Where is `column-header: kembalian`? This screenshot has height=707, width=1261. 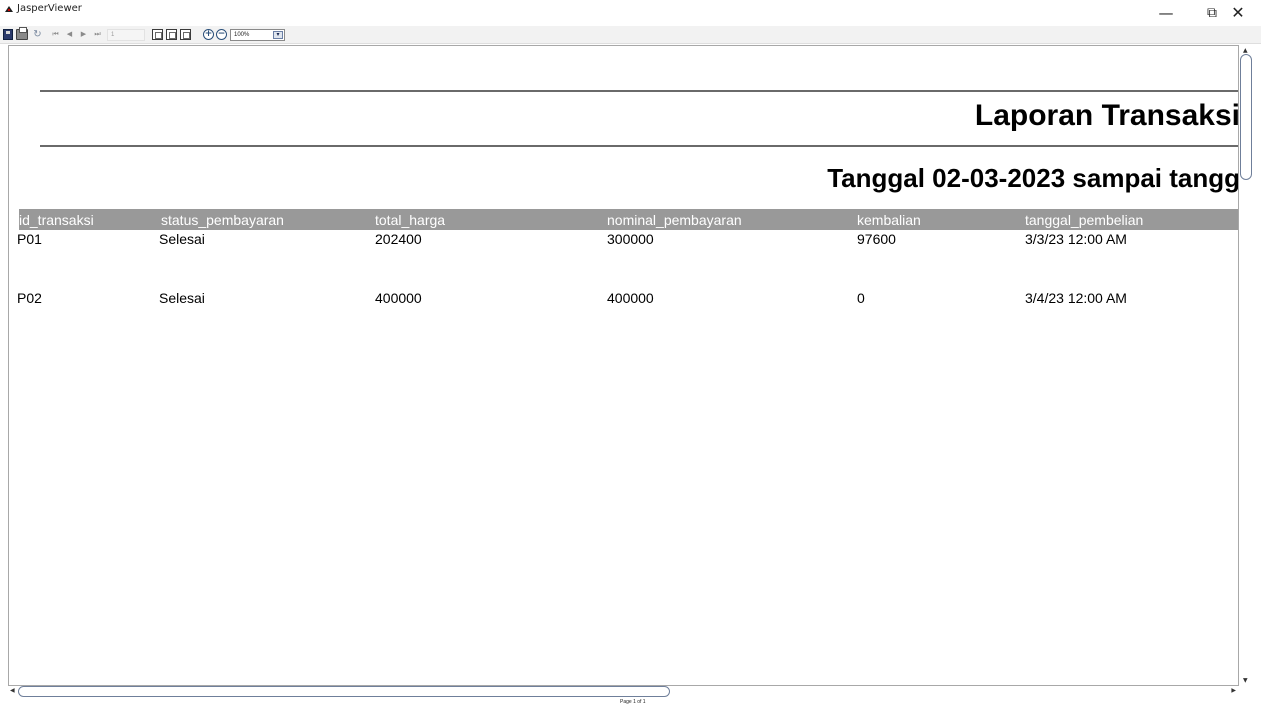
column-header: kembalian is located at coordinates (889, 220).